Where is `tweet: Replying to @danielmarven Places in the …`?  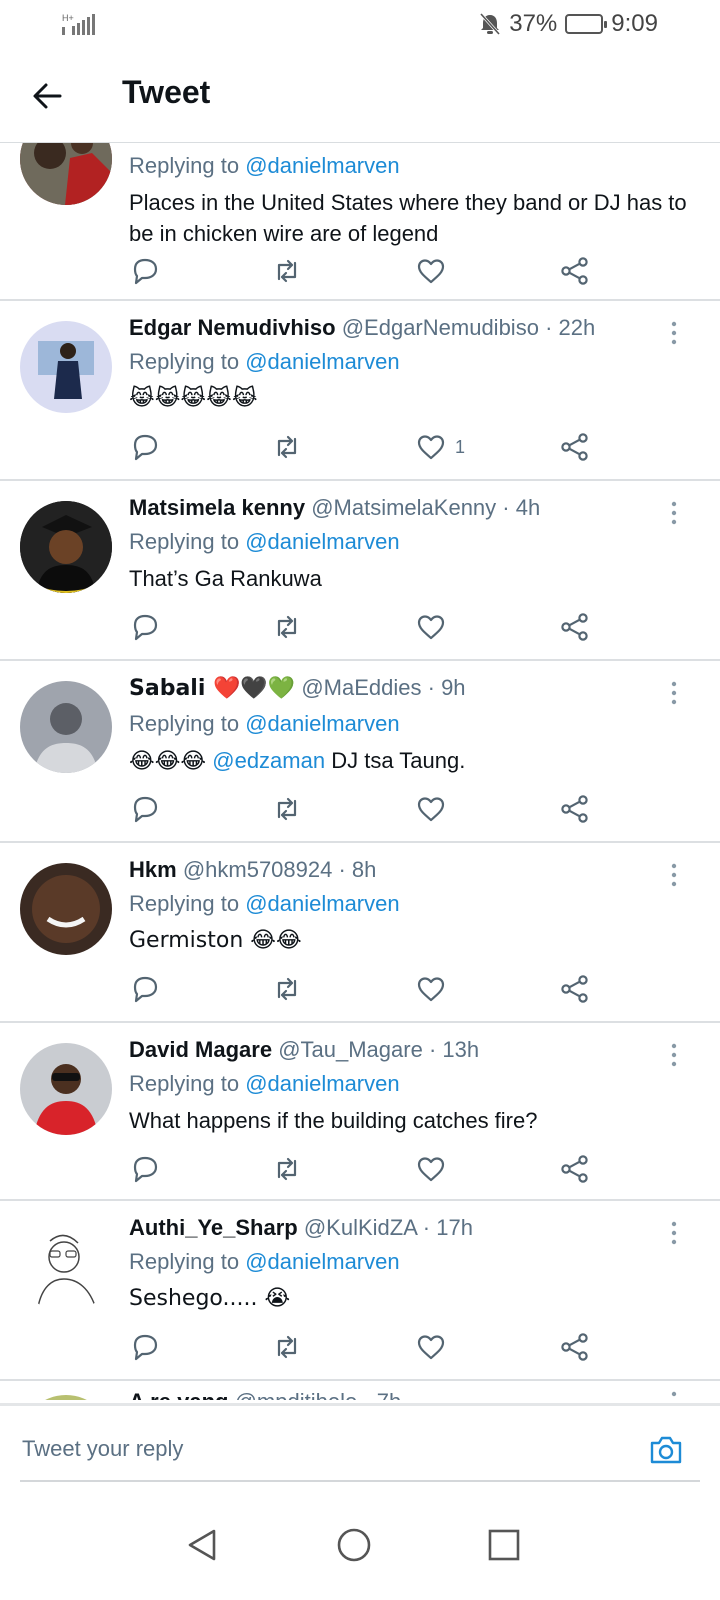
tweet: Replying to @danielmarven Places in the … is located at coordinates (360, 222).